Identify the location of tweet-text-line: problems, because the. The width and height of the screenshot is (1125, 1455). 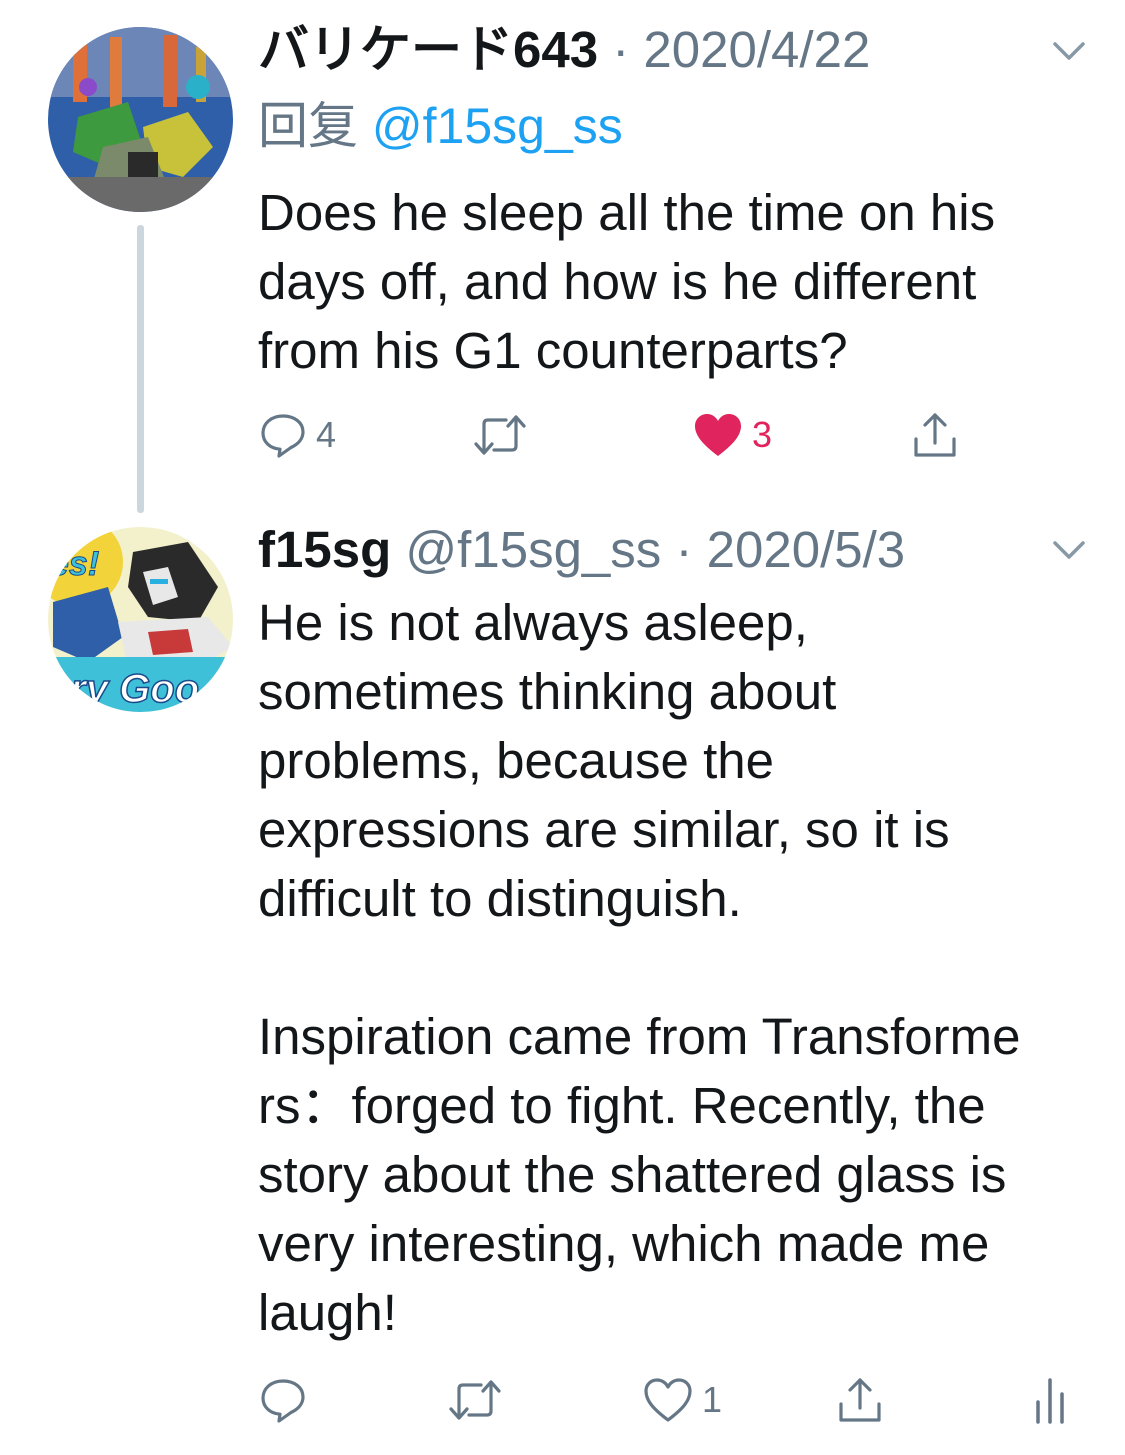
(516, 760).